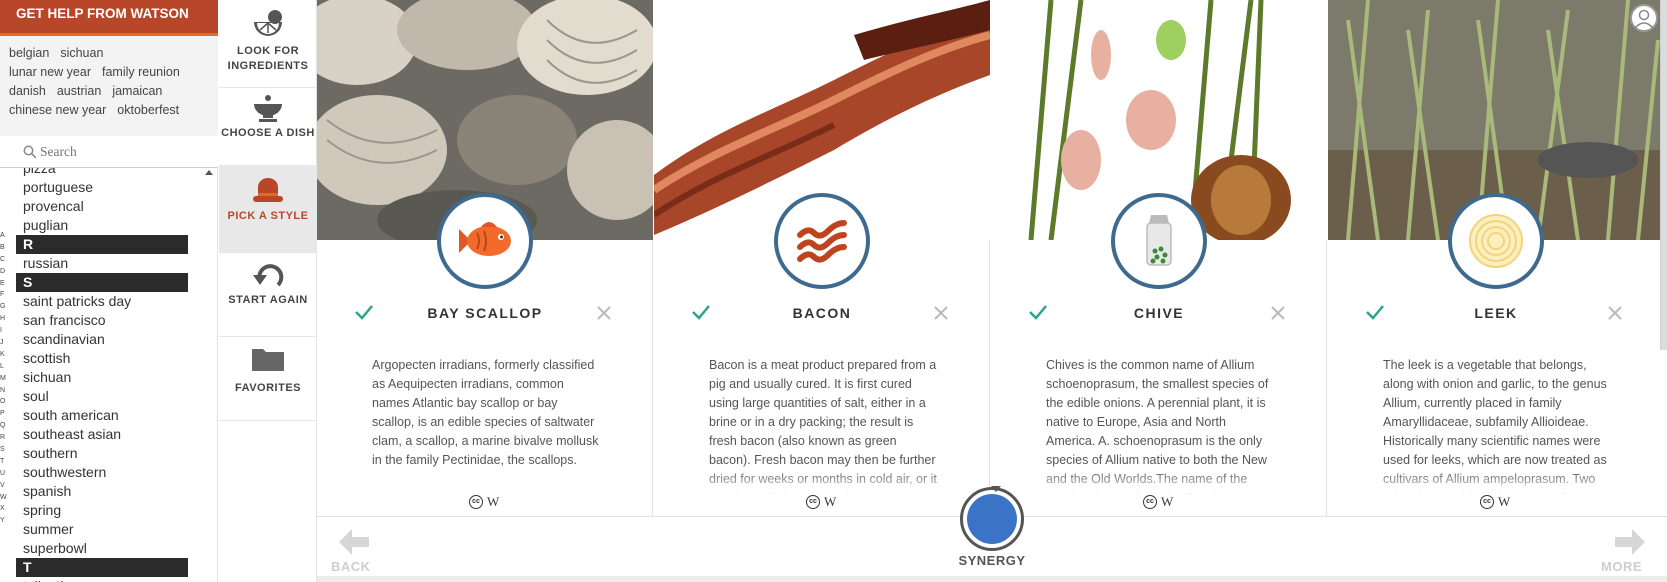 The width and height of the screenshot is (1667, 582). Describe the element at coordinates (268, 108) in the screenshot. I see `bowl-icon` at that location.